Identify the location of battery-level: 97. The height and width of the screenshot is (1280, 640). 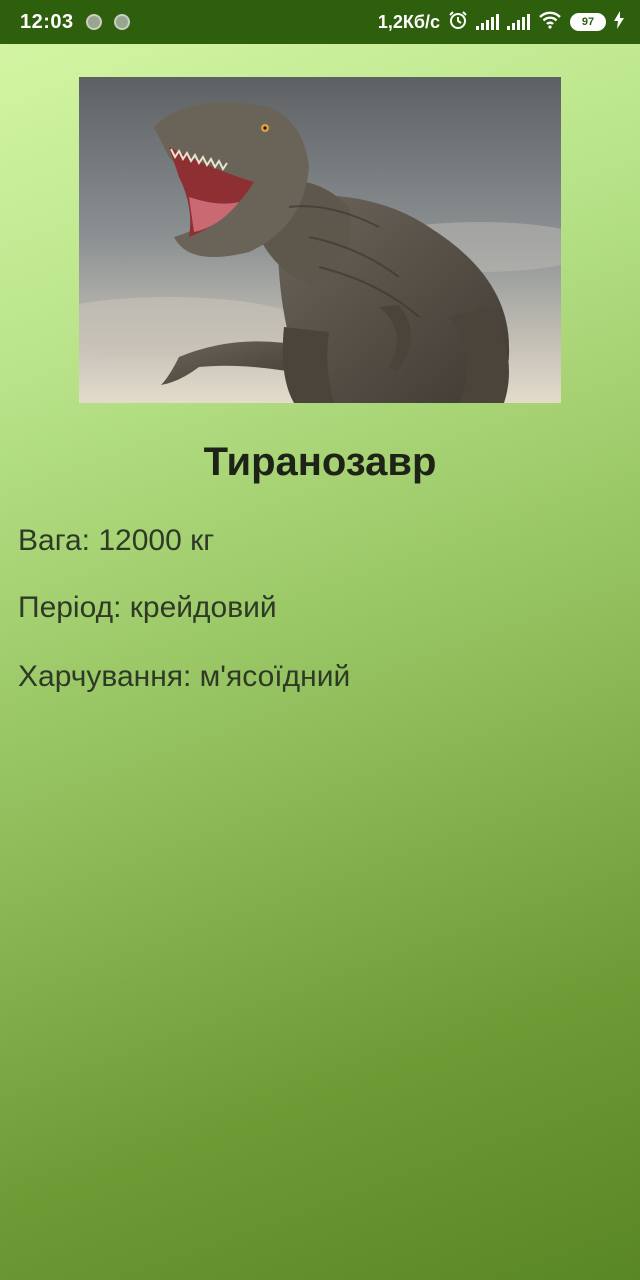
(588, 22).